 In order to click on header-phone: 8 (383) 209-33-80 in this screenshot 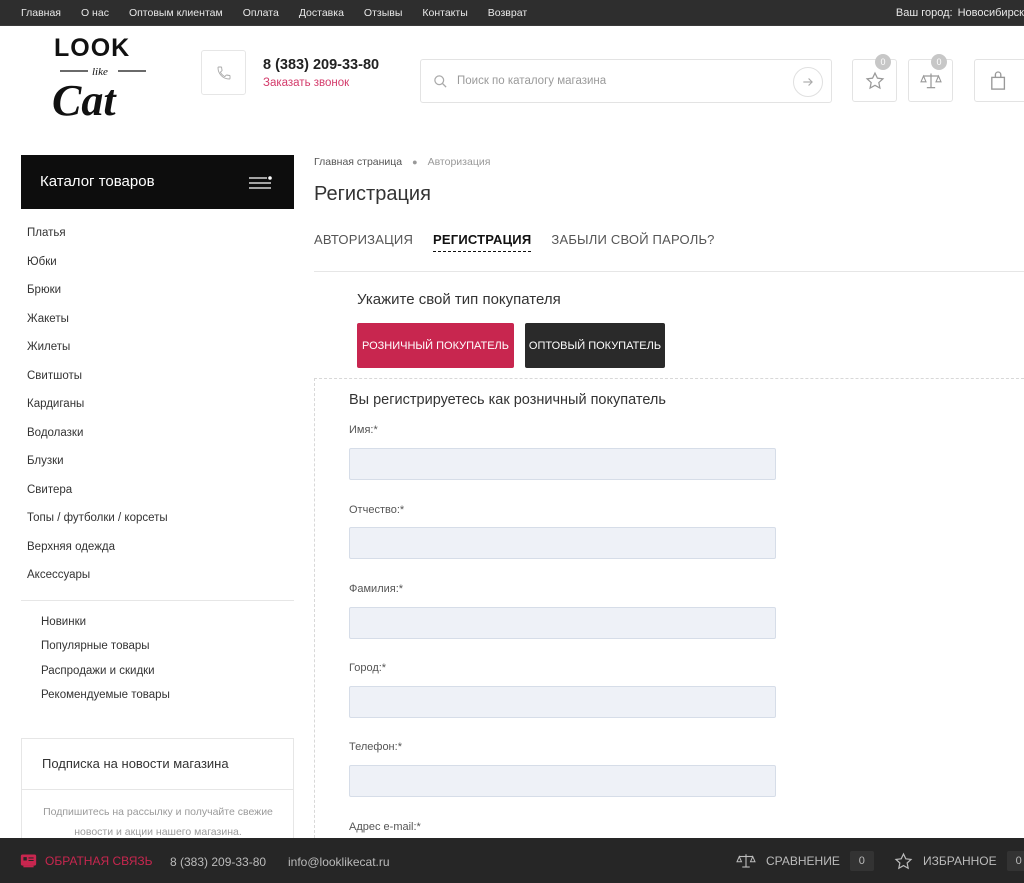, I will do `click(321, 65)`.